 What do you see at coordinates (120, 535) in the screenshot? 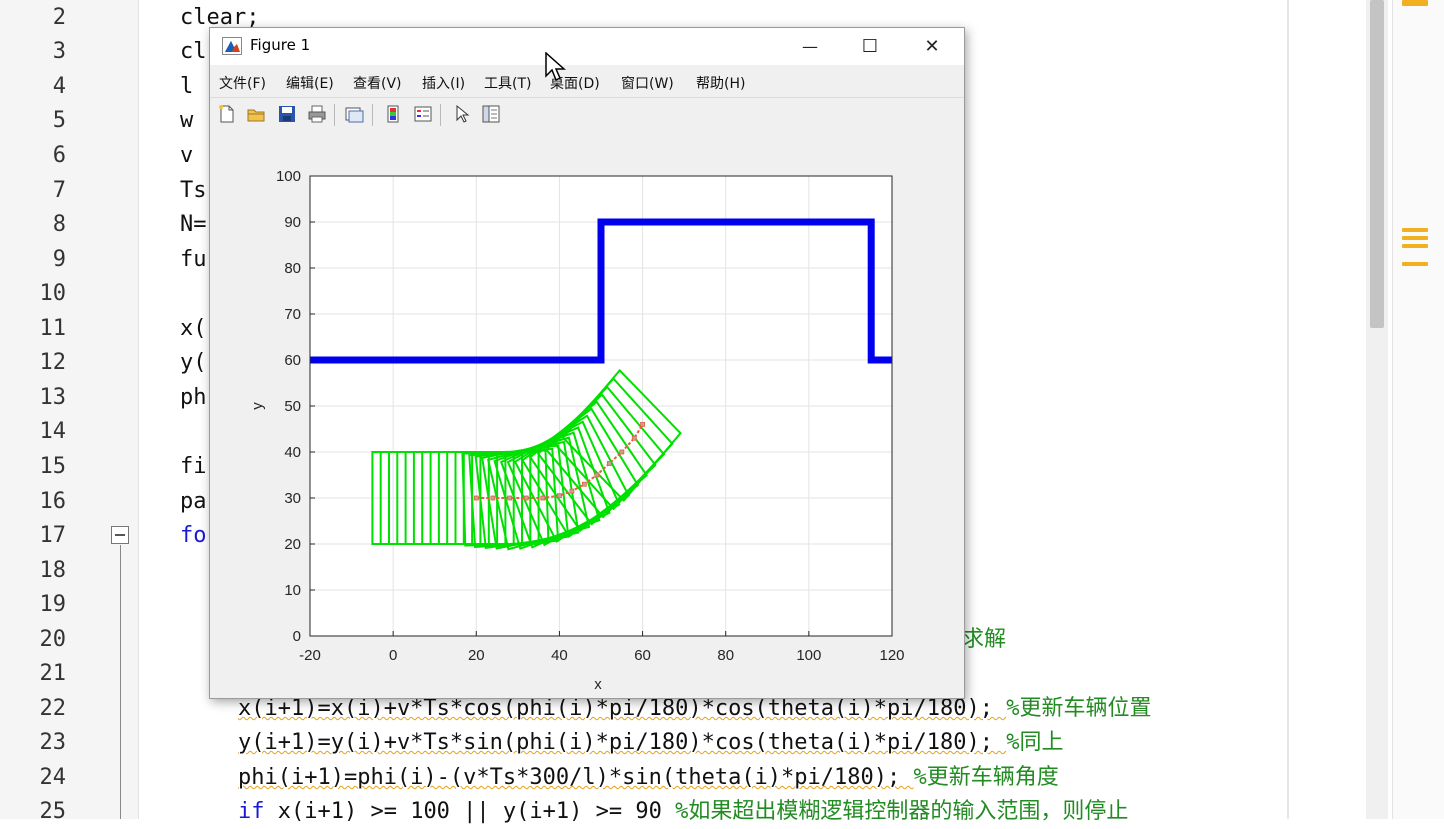
I see `code-fold-toggle` at bounding box center [120, 535].